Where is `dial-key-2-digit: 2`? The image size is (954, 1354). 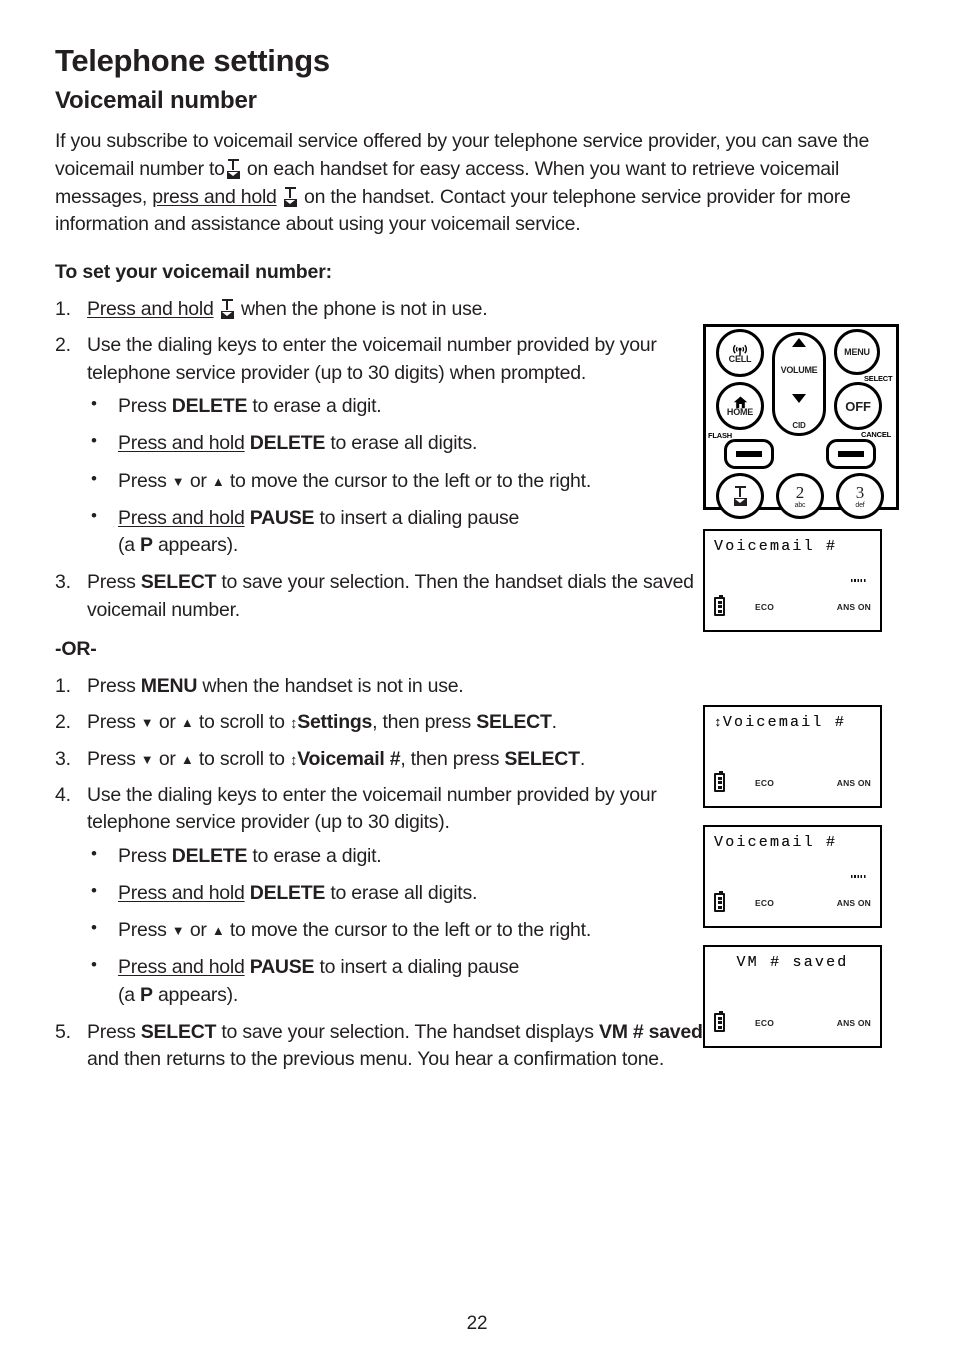
dial-key-2-digit: 2 is located at coordinates (800, 492).